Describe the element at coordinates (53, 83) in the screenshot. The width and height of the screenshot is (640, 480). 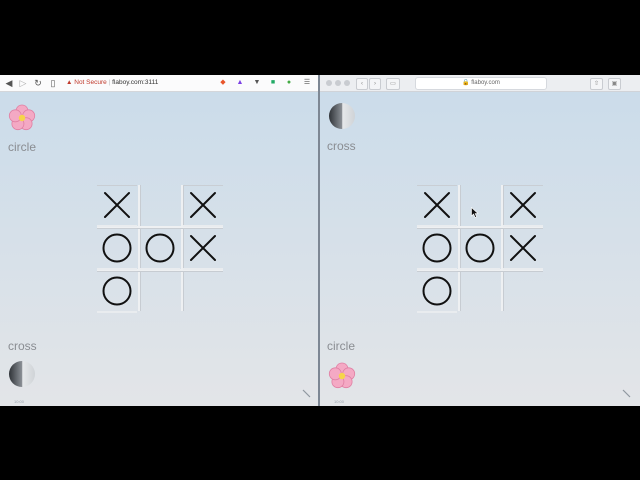
I see `bookmark-icon: ▯` at that location.